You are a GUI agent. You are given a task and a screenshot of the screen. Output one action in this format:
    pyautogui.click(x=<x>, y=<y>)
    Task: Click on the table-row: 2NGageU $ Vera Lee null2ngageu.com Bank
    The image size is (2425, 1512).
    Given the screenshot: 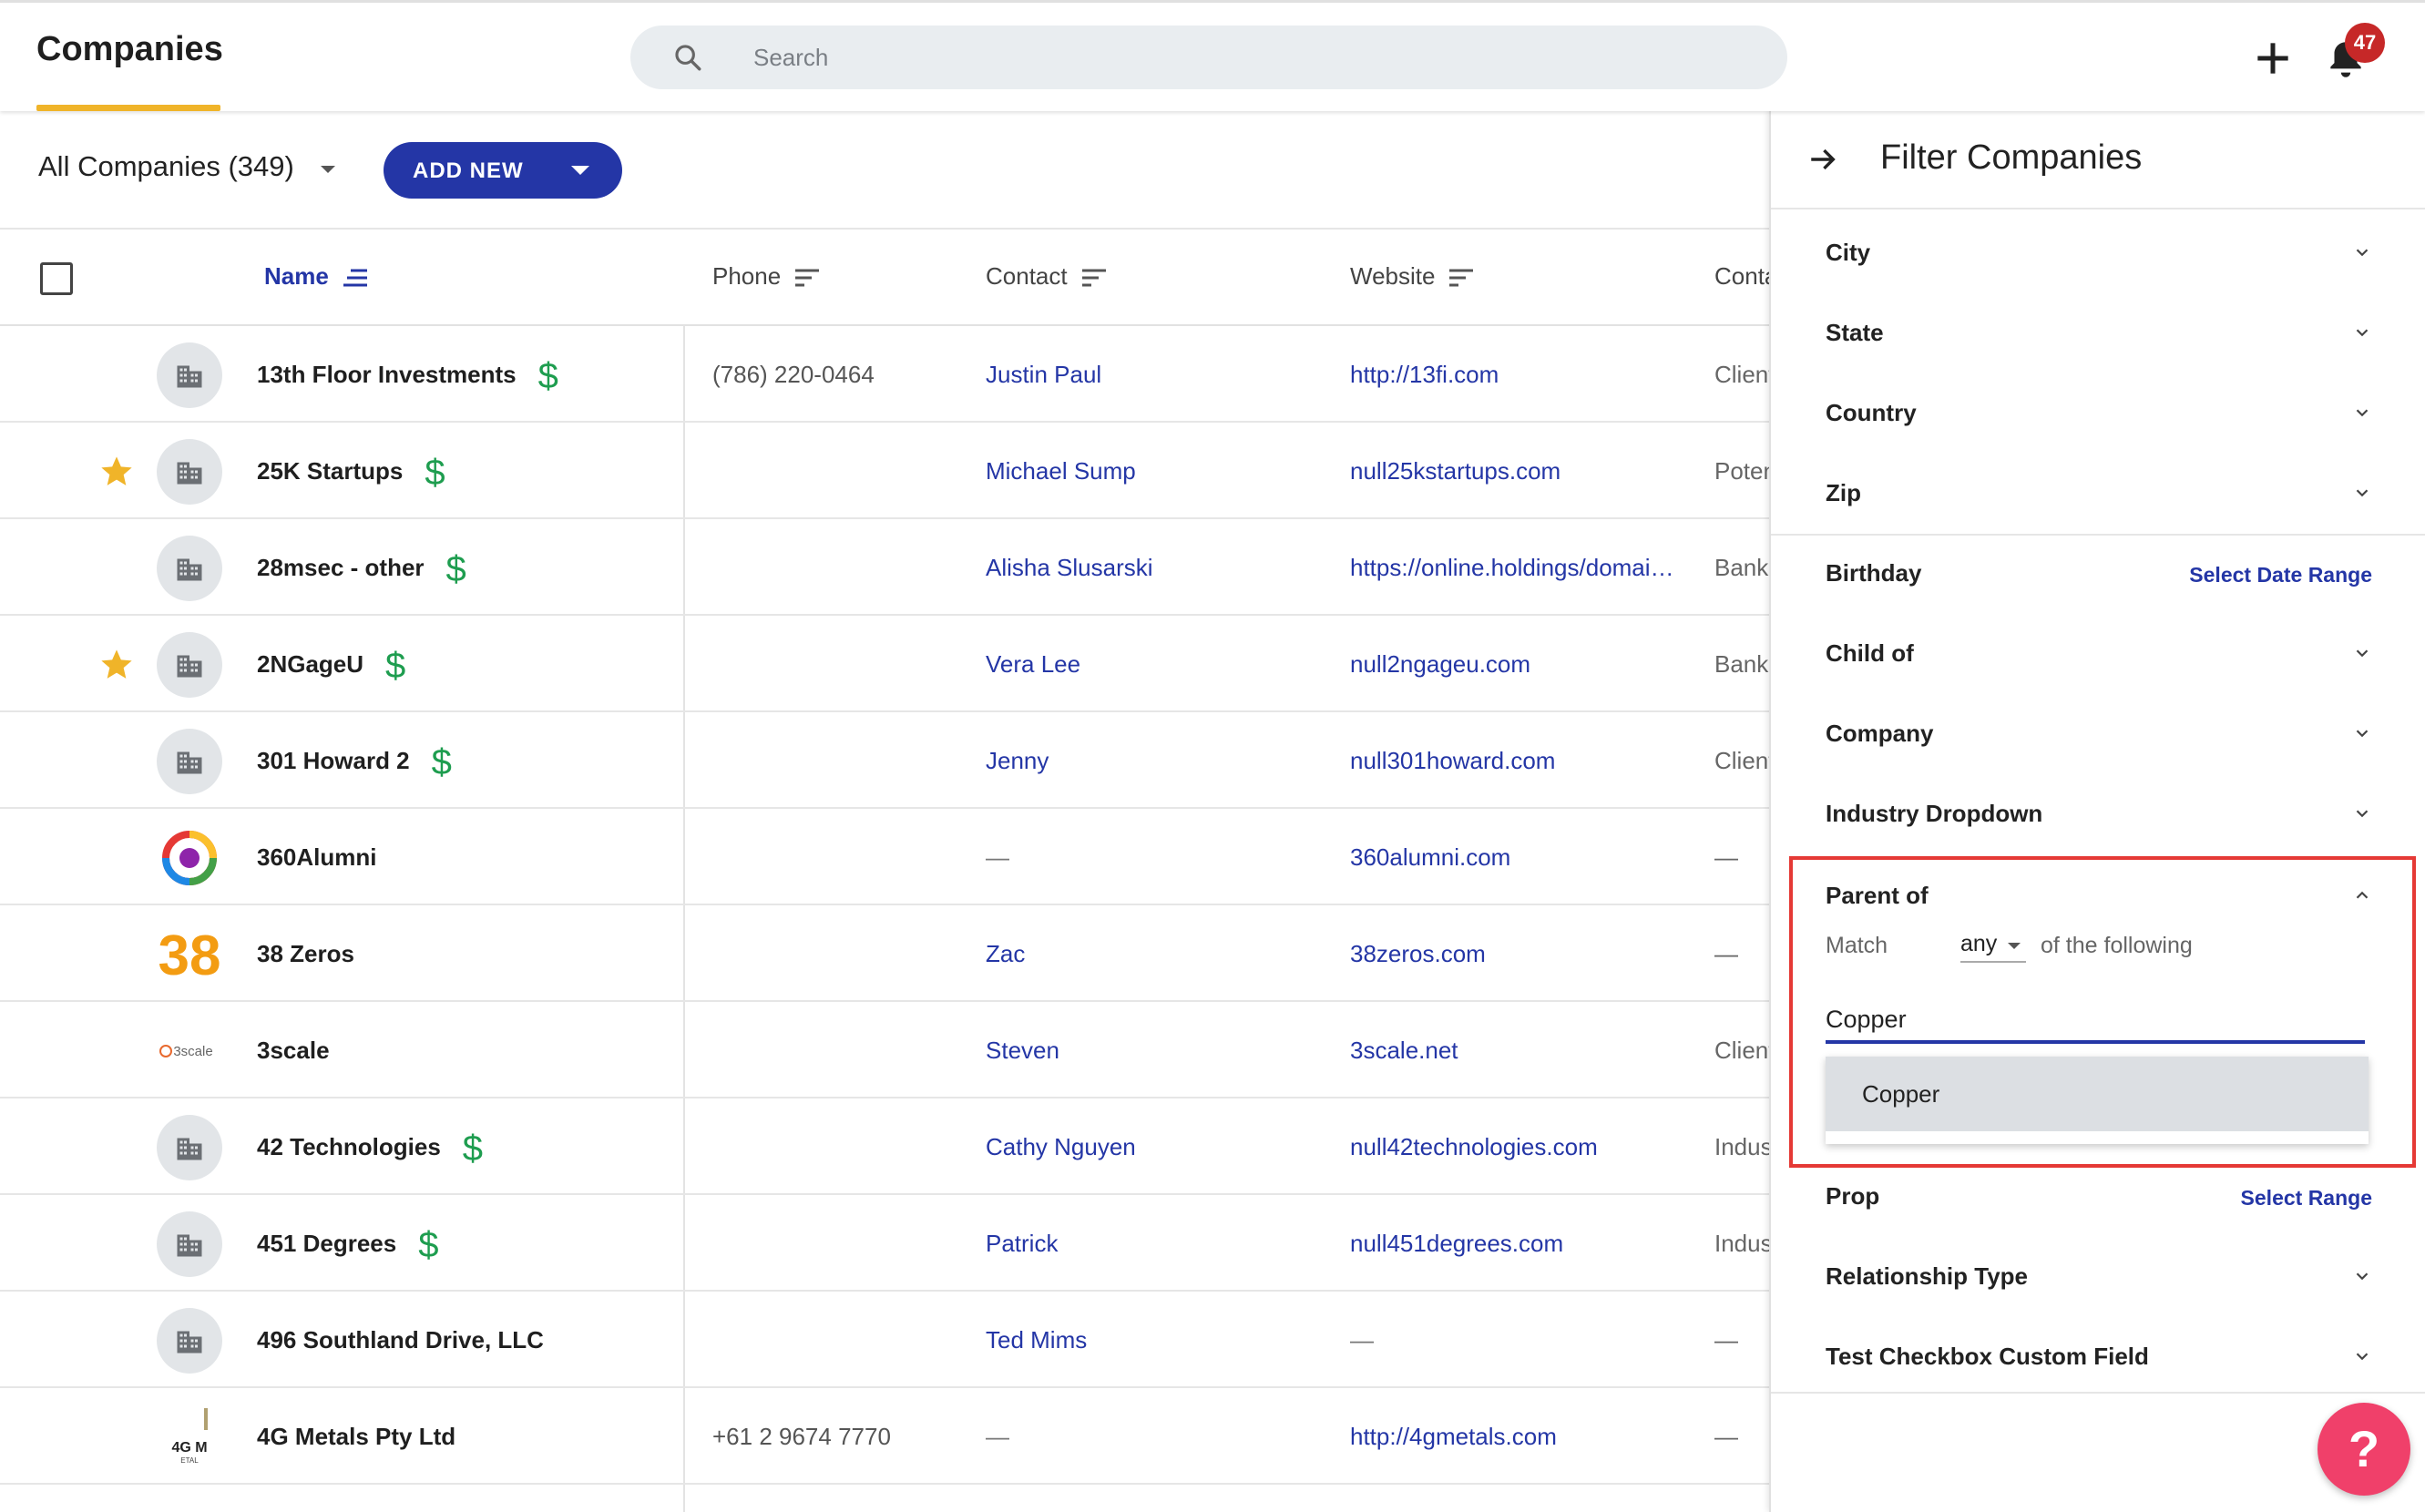 What is the action you would take?
    pyautogui.click(x=885, y=664)
    